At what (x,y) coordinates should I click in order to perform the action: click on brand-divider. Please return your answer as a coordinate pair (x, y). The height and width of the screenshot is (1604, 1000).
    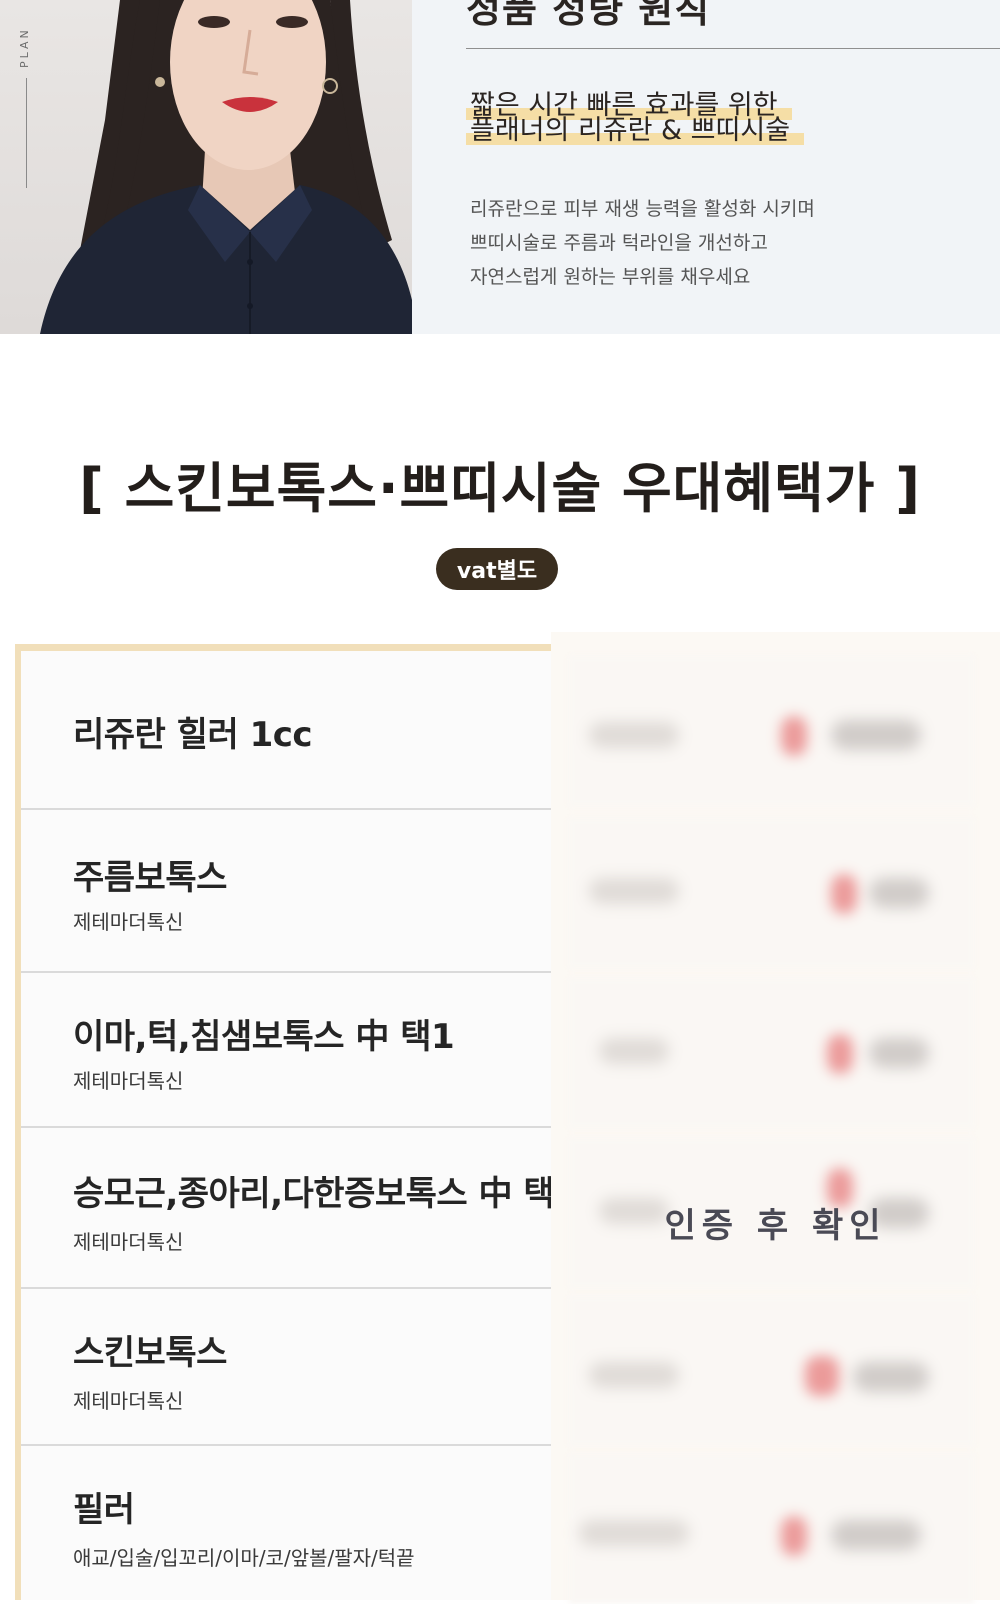
    Looking at the image, I should click on (26, 133).